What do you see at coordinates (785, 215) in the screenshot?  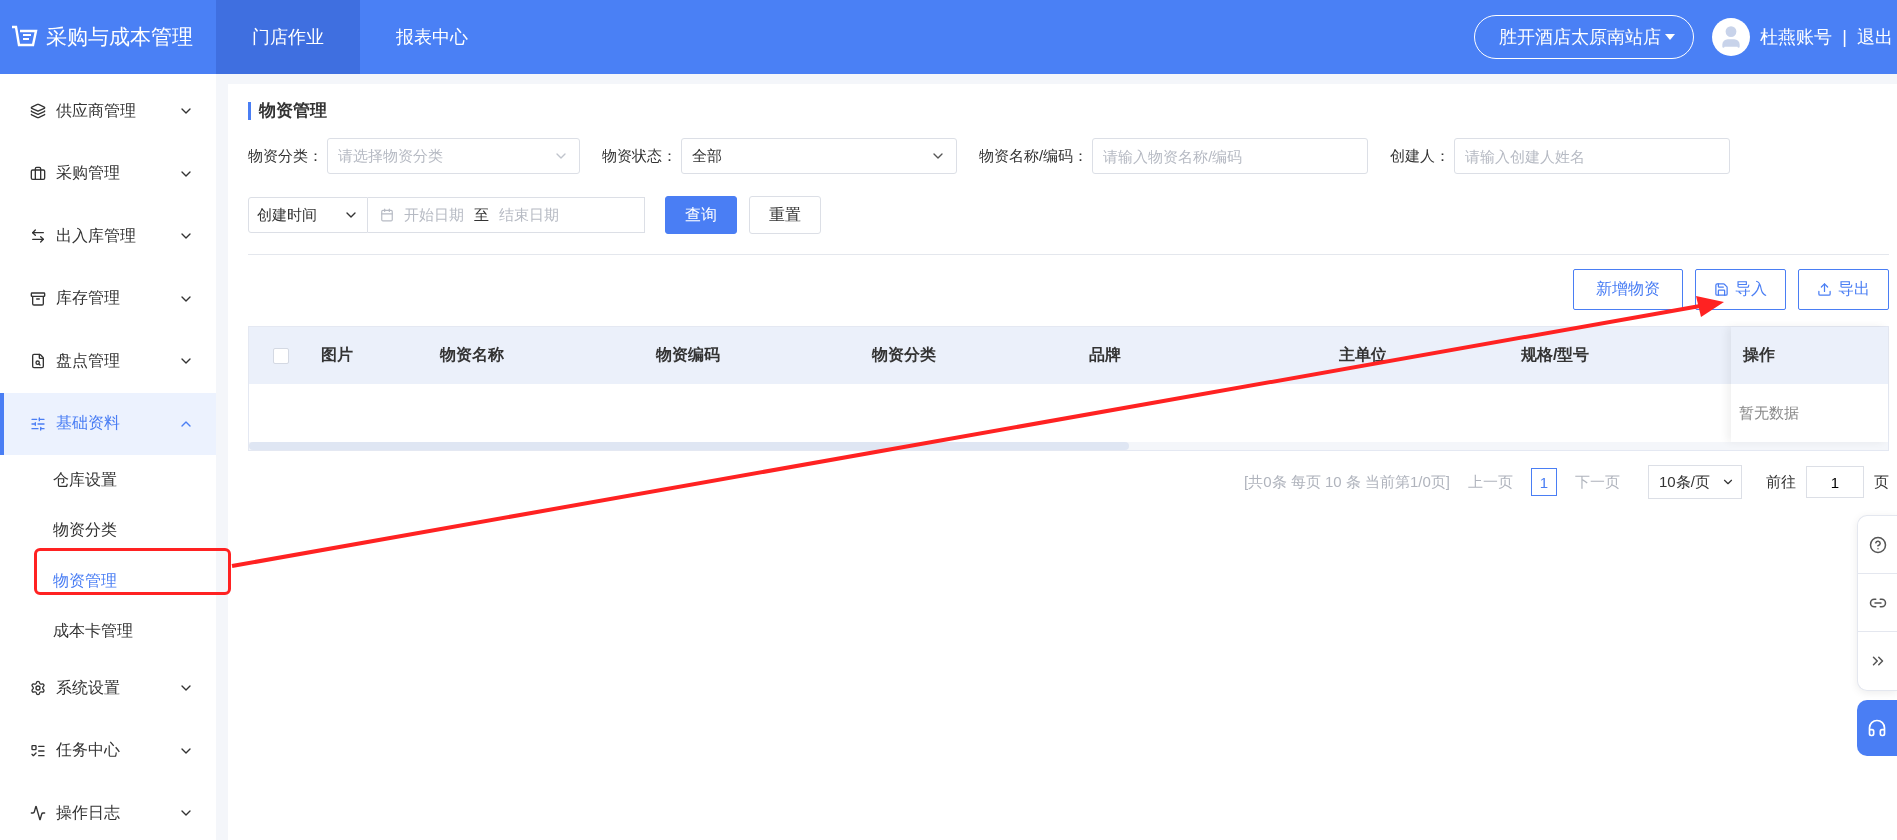 I see `reset-button: 重置` at bounding box center [785, 215].